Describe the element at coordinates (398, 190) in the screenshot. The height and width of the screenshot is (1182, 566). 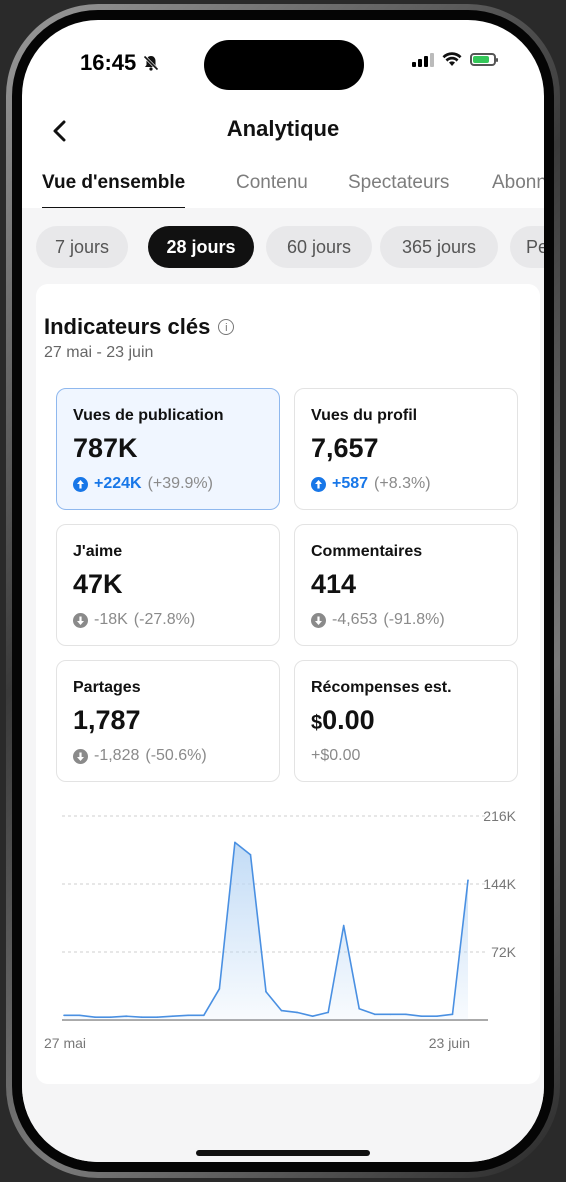
I see `tab-viewers: Spectateurs` at that location.